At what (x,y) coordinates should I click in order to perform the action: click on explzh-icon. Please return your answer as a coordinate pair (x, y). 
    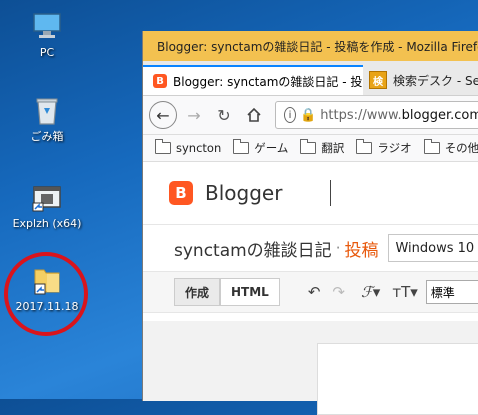
    Looking at the image, I should click on (47, 197).